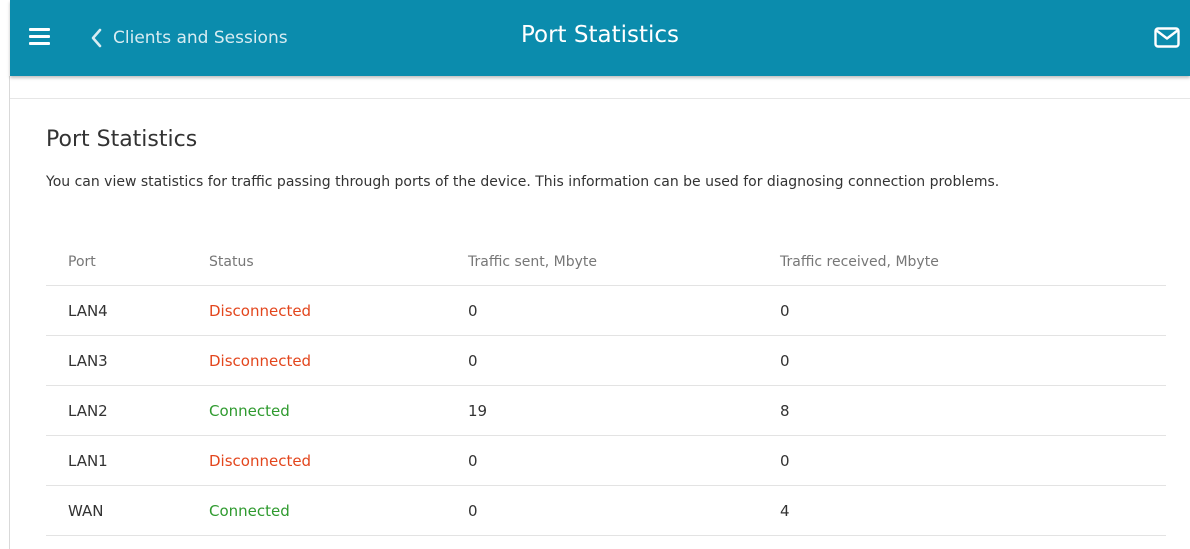 The width and height of the screenshot is (1190, 549). What do you see at coordinates (859, 262) in the screenshot?
I see `column-header-traffic-received: Traffic received, Mbyte` at bounding box center [859, 262].